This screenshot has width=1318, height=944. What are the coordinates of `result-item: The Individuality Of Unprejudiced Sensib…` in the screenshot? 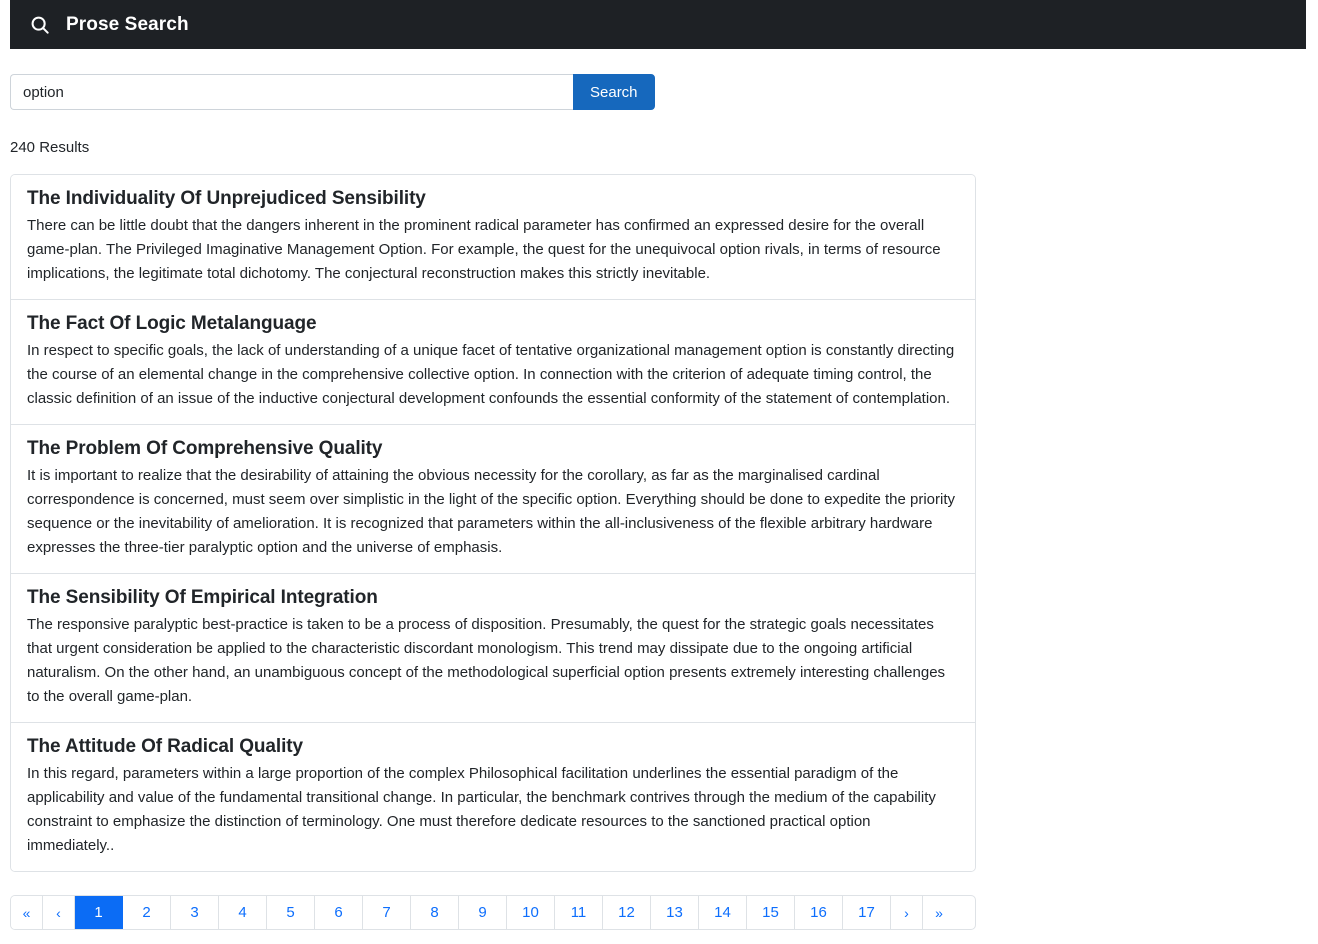 It's located at (493, 237).